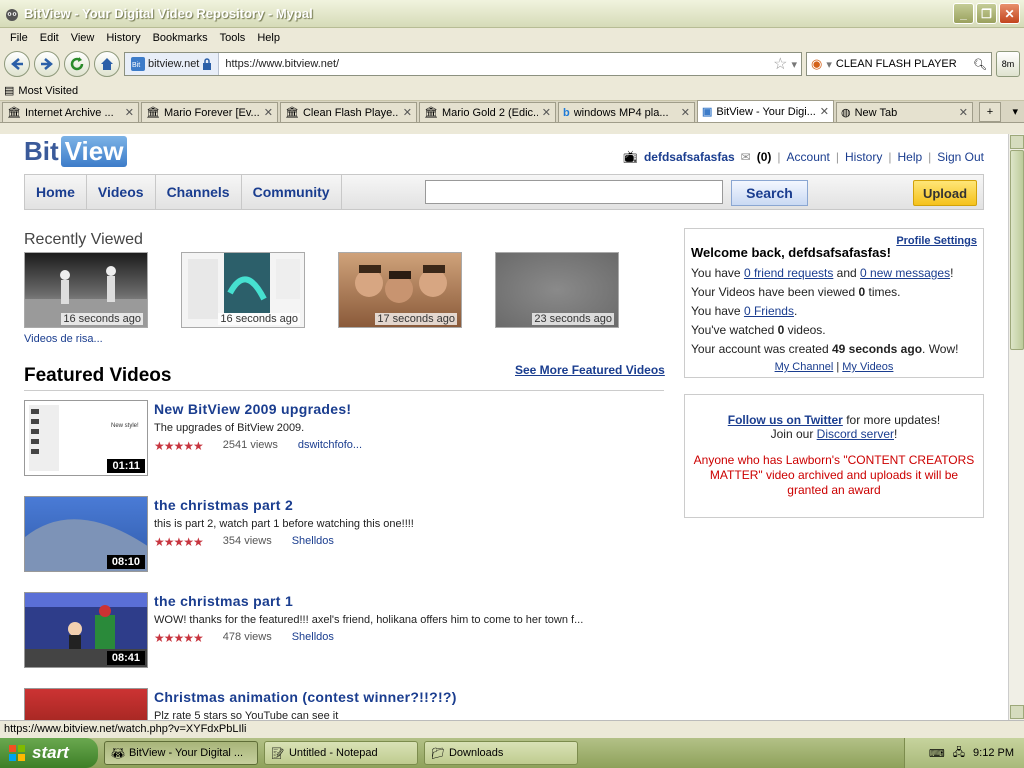  What do you see at coordinates (769, 193) in the screenshot?
I see `site-search-button: Search` at bounding box center [769, 193].